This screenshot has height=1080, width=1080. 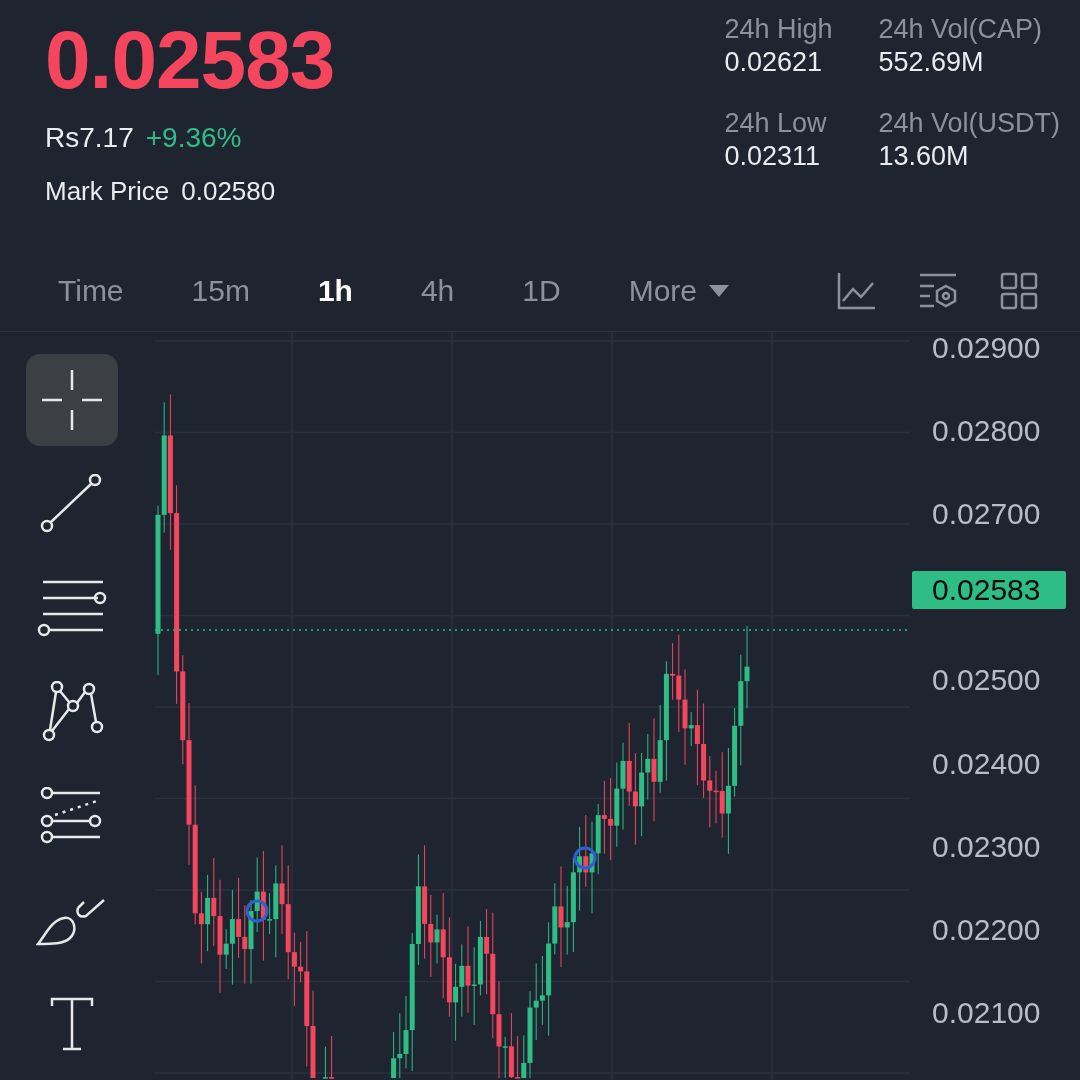 I want to click on price-axis-label: 0.02500, so click(x=986, y=676).